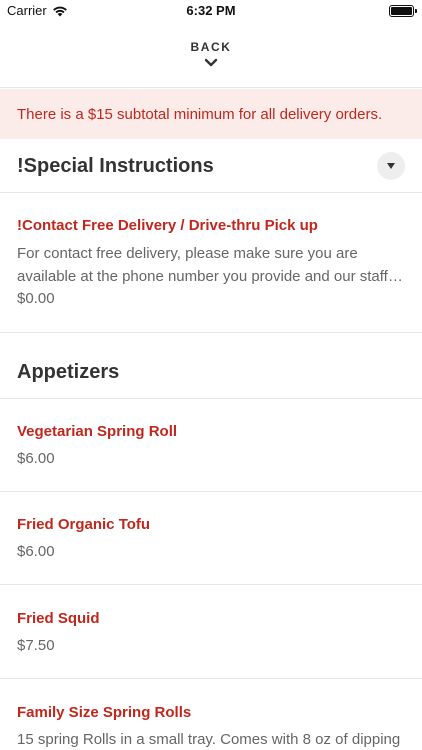 The image size is (422, 750). Describe the element at coordinates (104, 712) in the screenshot. I see `item-name: Family Size Spring Rolls` at that location.